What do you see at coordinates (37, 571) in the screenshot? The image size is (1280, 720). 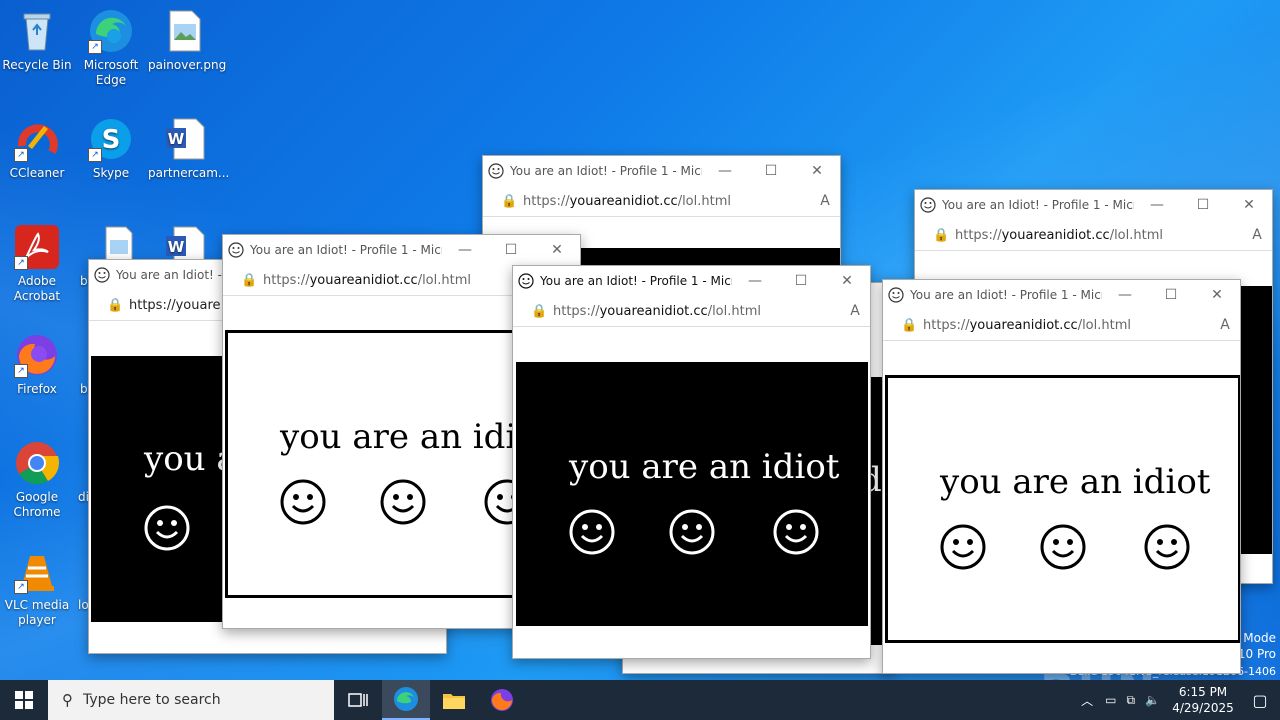 I see `vlc-icon: ↗` at bounding box center [37, 571].